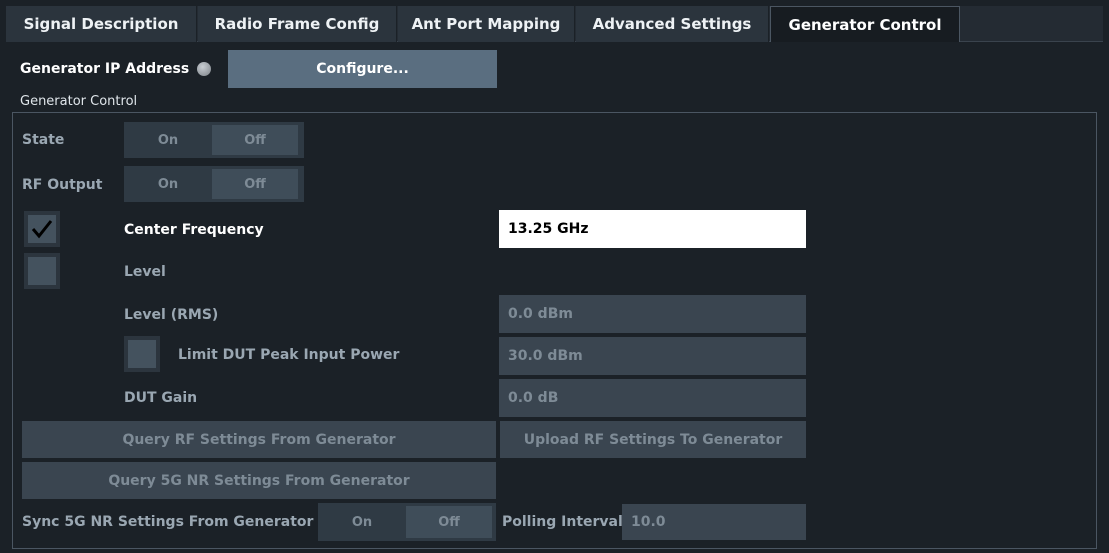 The width and height of the screenshot is (1109, 553). Describe the element at coordinates (168, 522) in the screenshot. I see `sync-5g-label: Sync 5G NR Settings From Generator` at that location.